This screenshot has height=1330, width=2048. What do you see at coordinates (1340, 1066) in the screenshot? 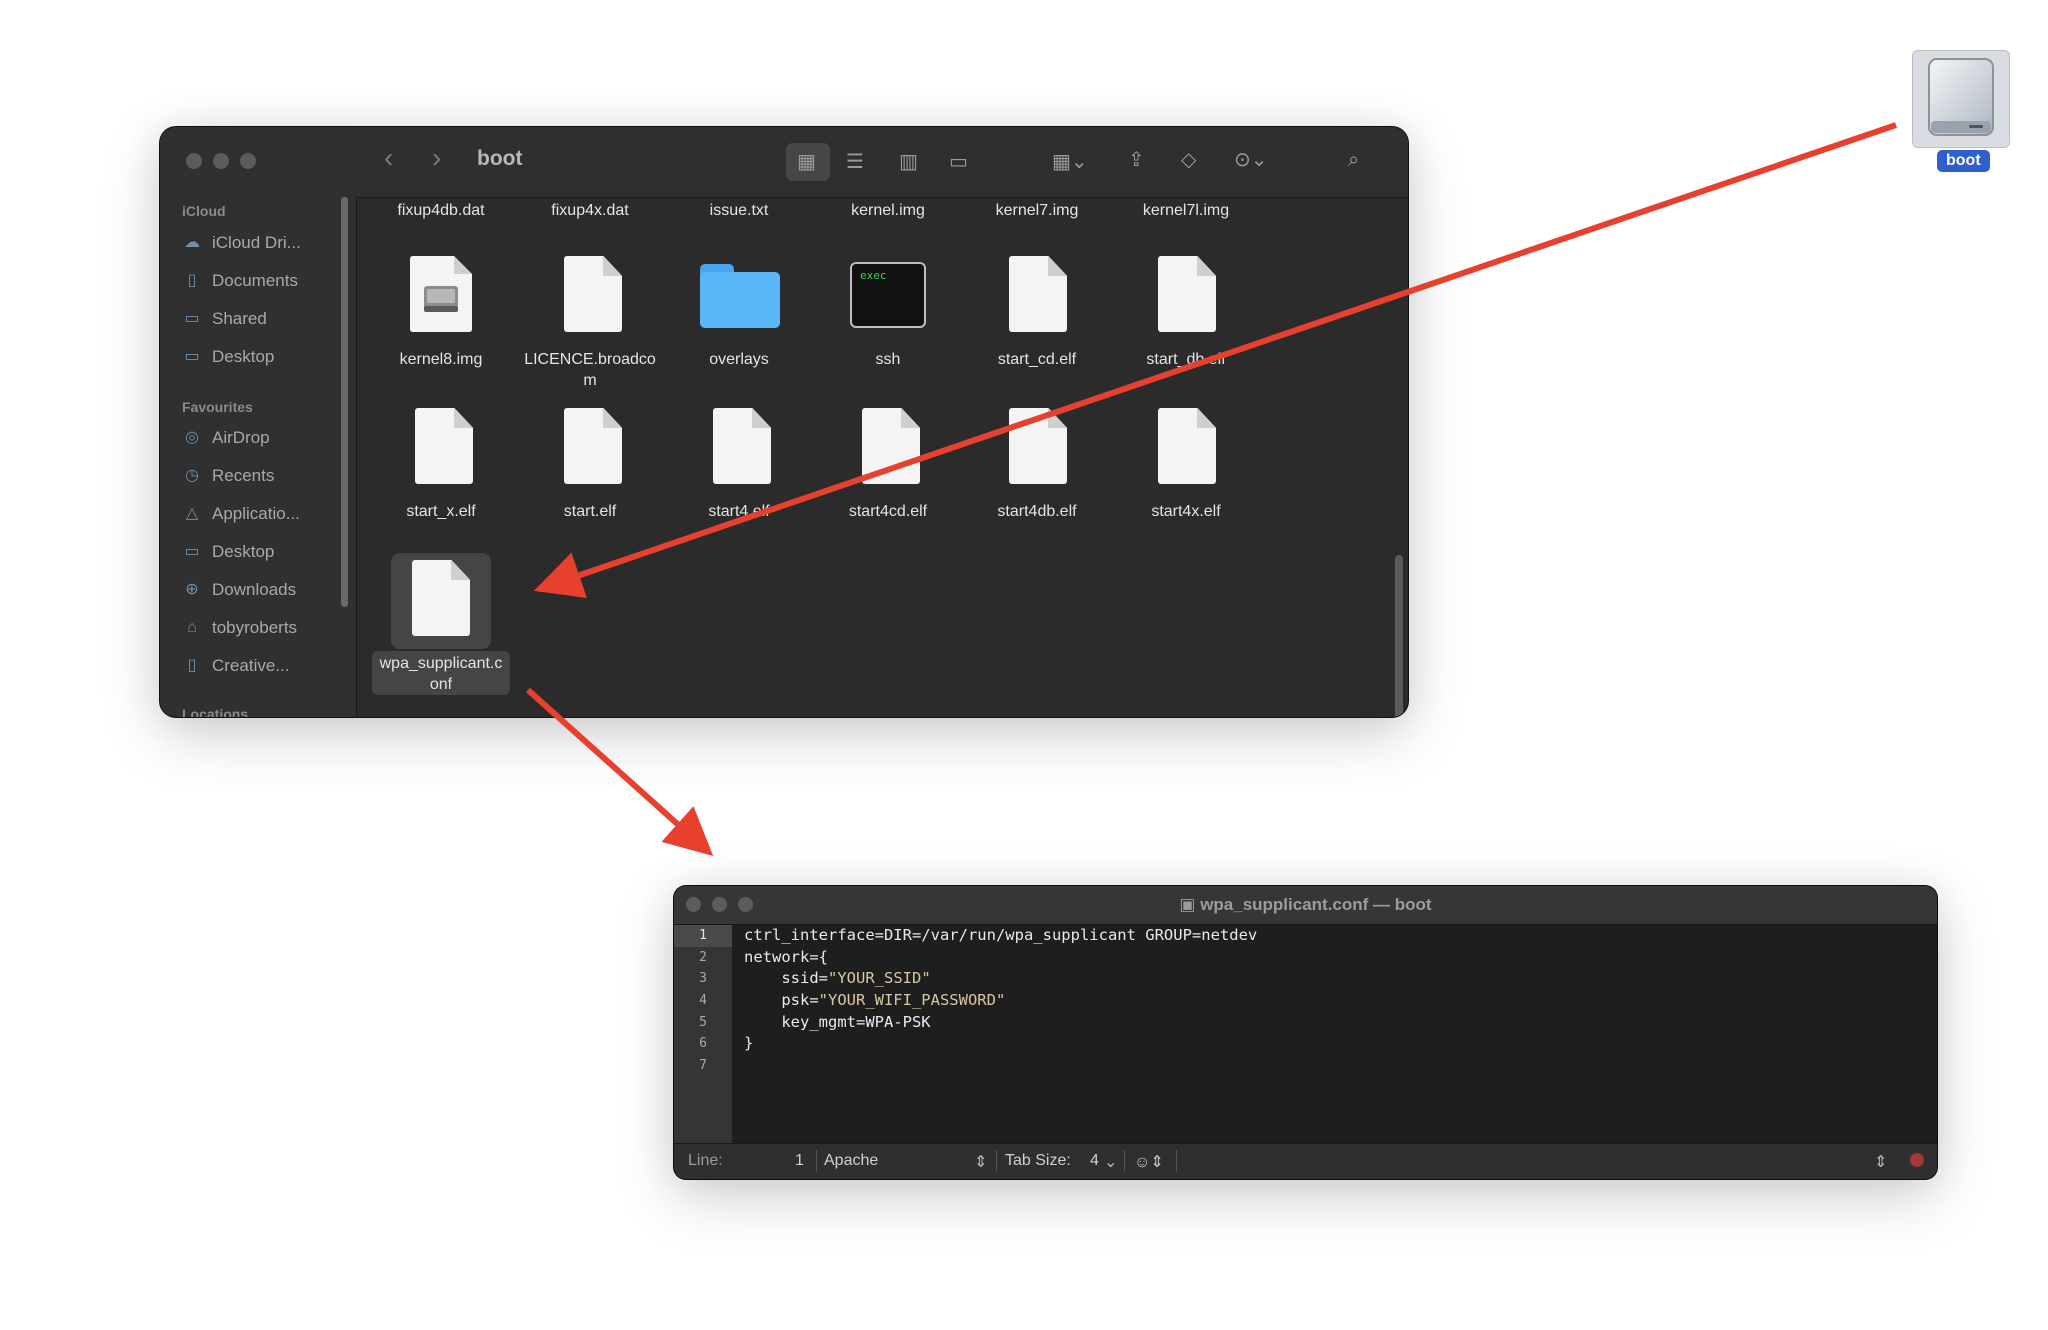
I see `code-line` at bounding box center [1340, 1066].